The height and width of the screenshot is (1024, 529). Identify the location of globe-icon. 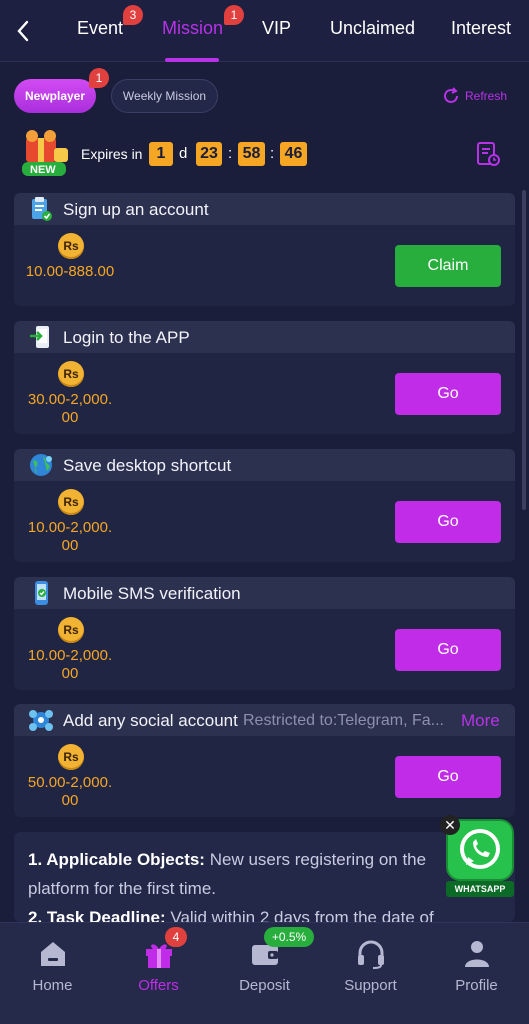
(41, 465).